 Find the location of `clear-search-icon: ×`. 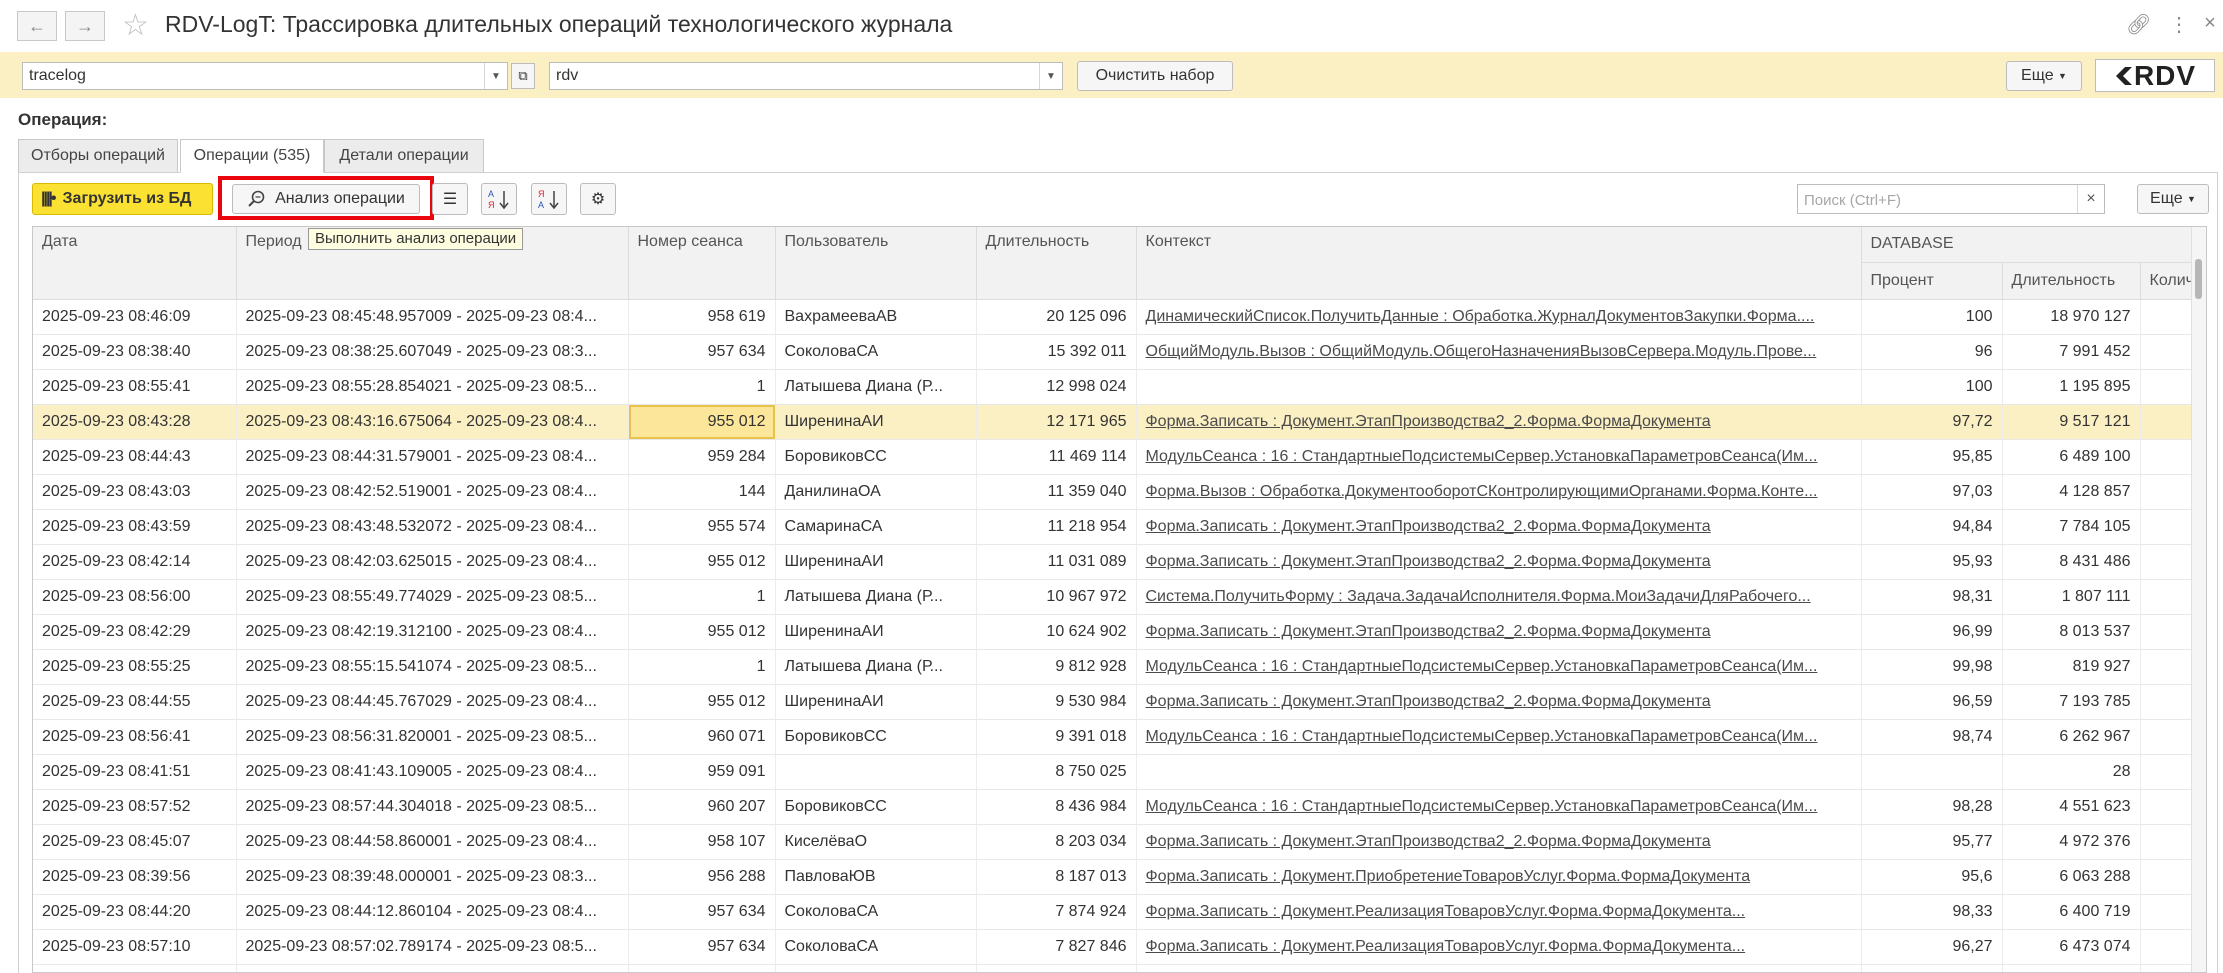

clear-search-icon: × is located at coordinates (2090, 199).